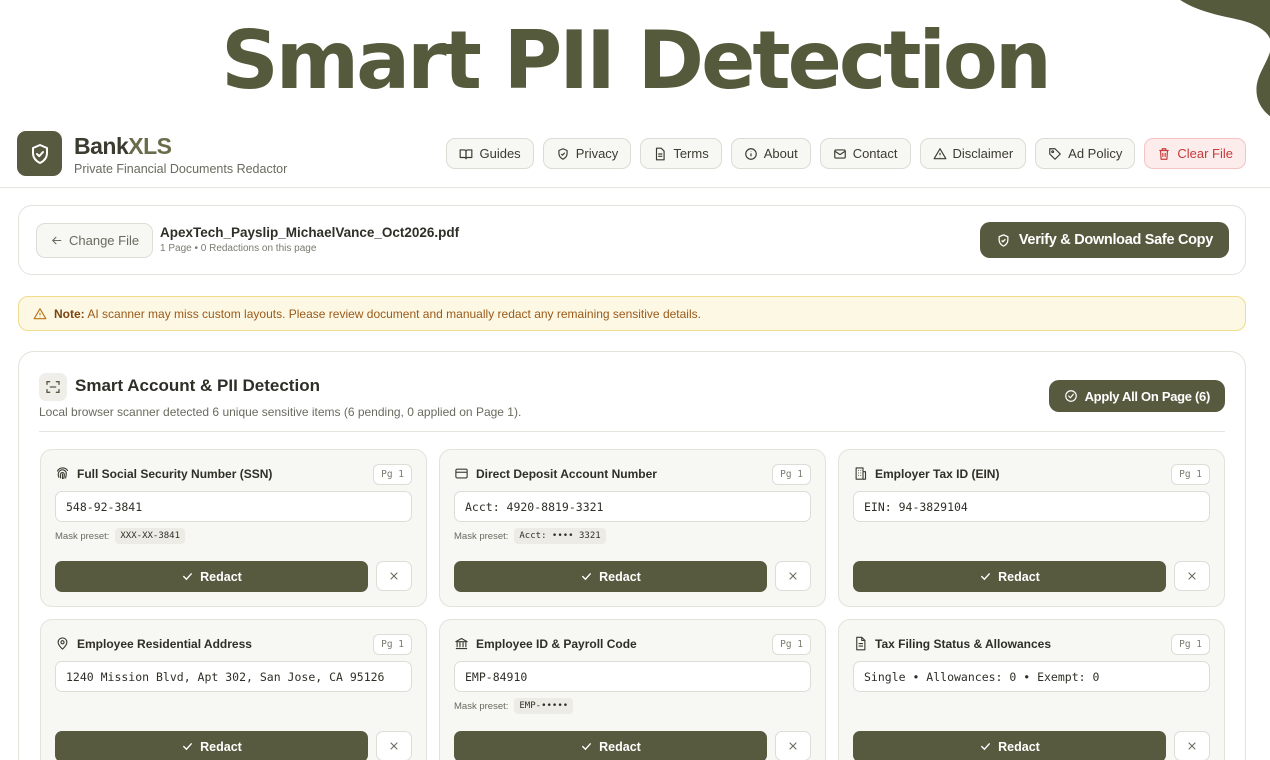 The image size is (1270, 760). What do you see at coordinates (1205, 153) in the screenshot?
I see `nav-label: Clear File` at bounding box center [1205, 153].